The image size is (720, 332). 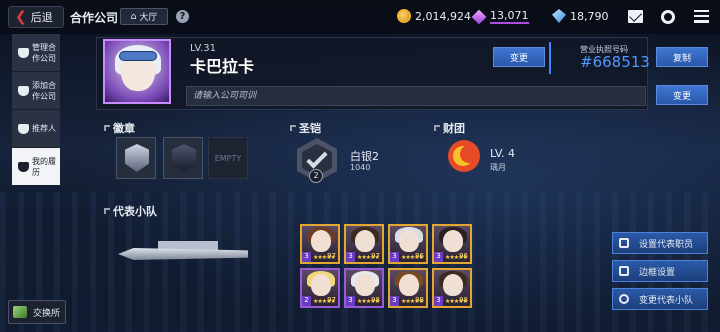 What do you see at coordinates (135, 211) in the screenshot?
I see `team-title-label: 代表小队` at bounding box center [135, 211].